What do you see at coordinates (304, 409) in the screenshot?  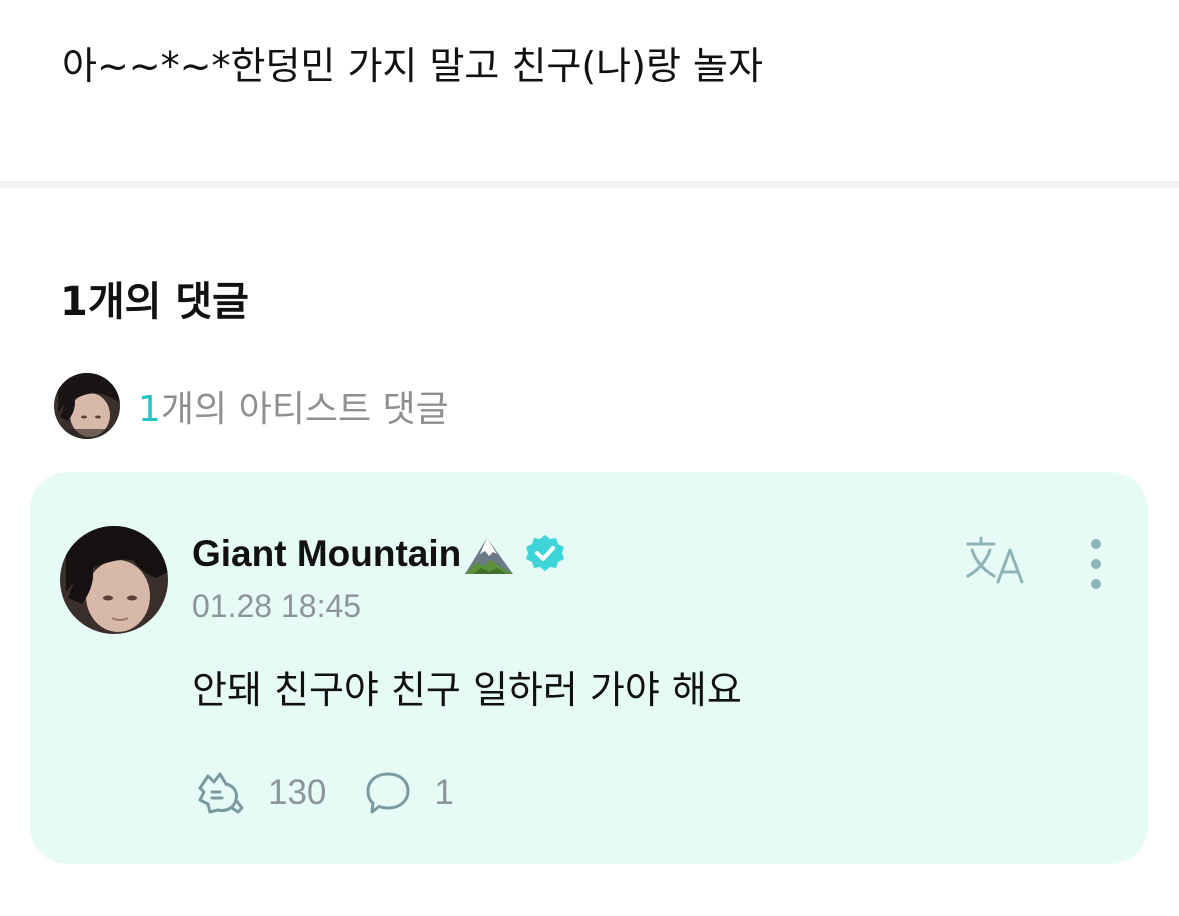 I see `artist-comment-label: 개의 아티스트 댓글` at bounding box center [304, 409].